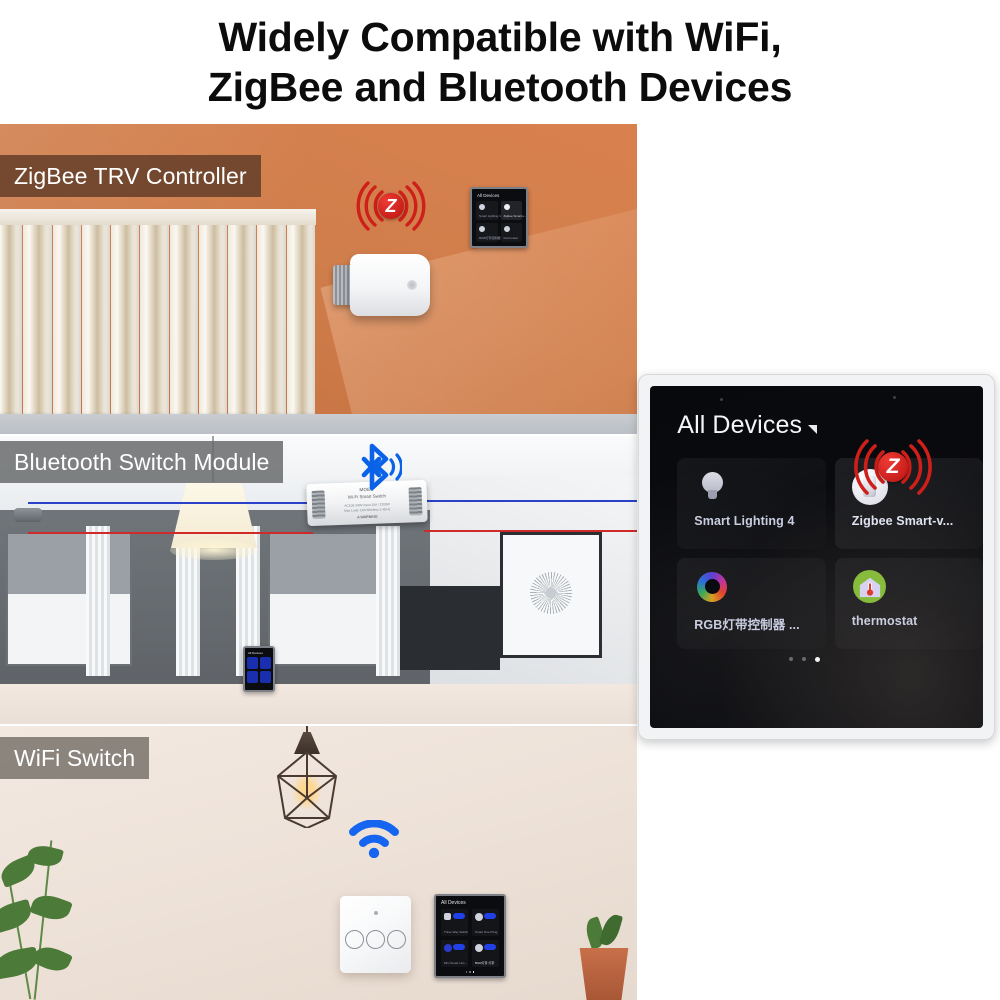 This screenshot has height=1000, width=1000. Describe the element at coordinates (488, 210) in the screenshot. I see `mini-device-card: Smart Lighting 4` at that location.